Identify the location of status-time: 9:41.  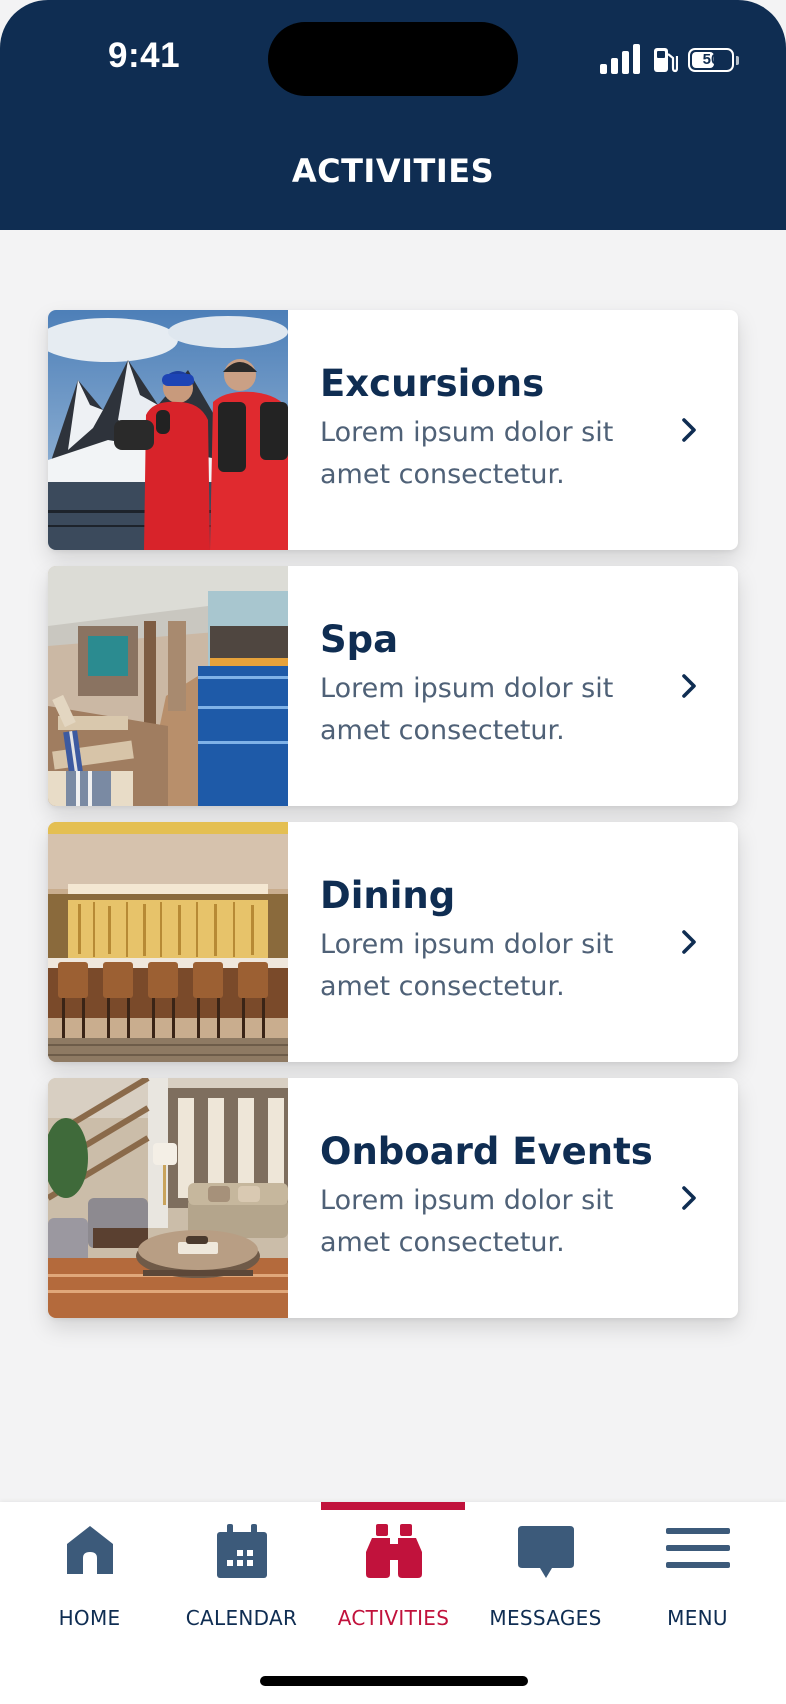
(144, 55).